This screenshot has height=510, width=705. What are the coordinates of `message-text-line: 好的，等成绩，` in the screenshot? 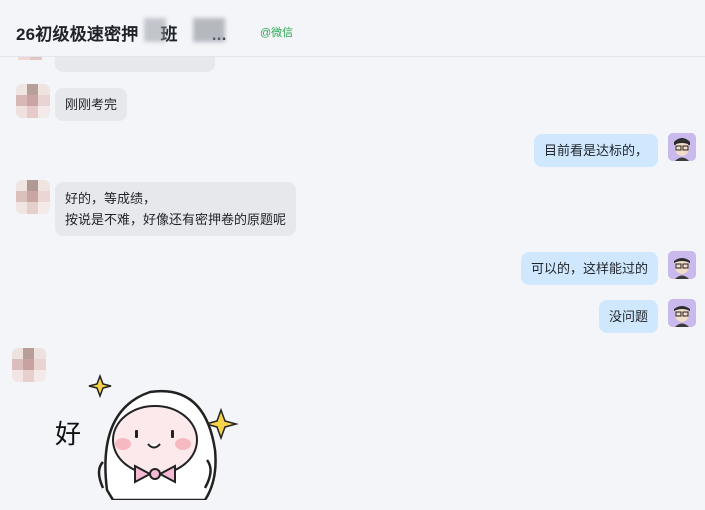 It's located at (111, 198).